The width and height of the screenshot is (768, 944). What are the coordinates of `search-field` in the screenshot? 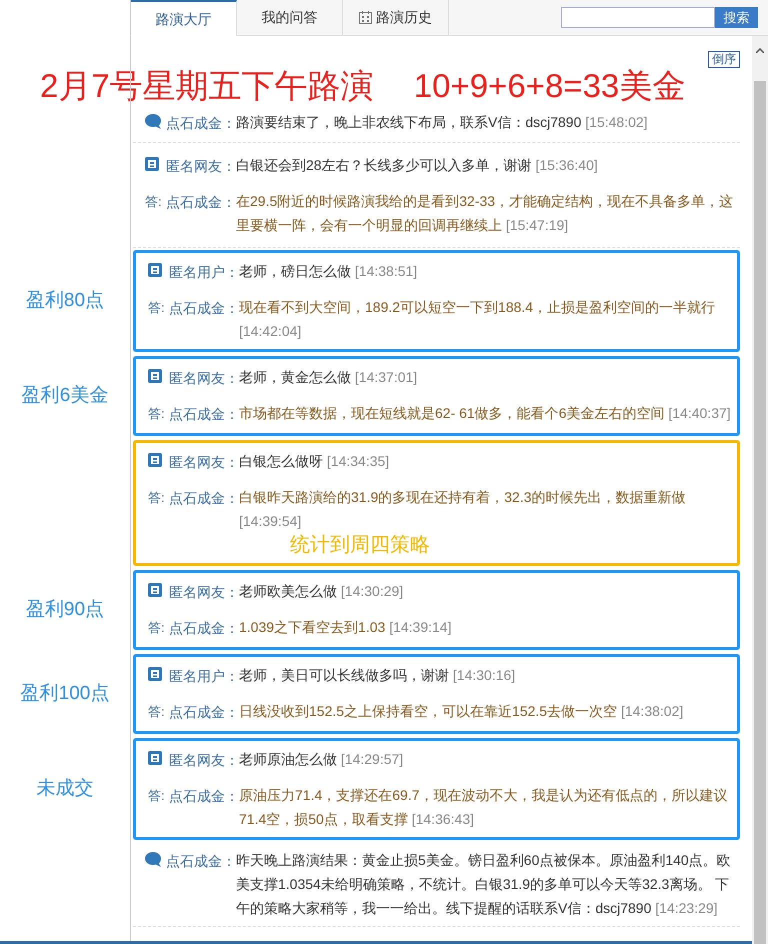 It's located at (638, 17).